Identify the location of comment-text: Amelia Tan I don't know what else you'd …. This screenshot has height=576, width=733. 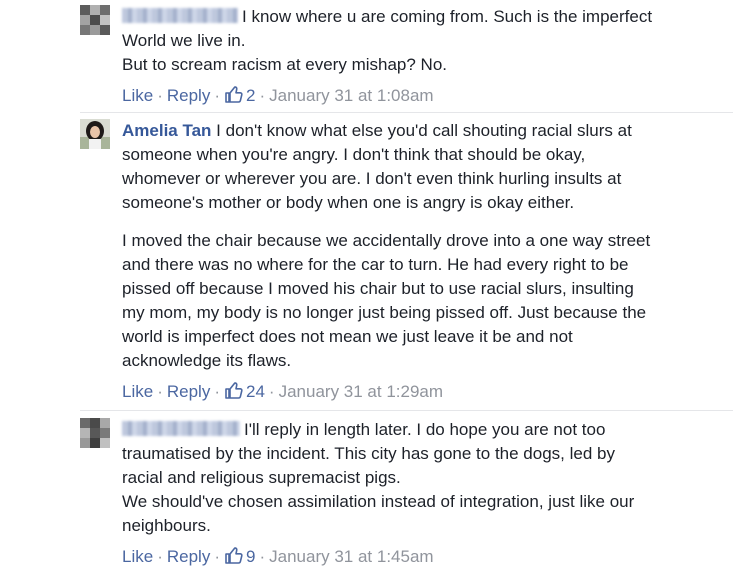
(377, 166).